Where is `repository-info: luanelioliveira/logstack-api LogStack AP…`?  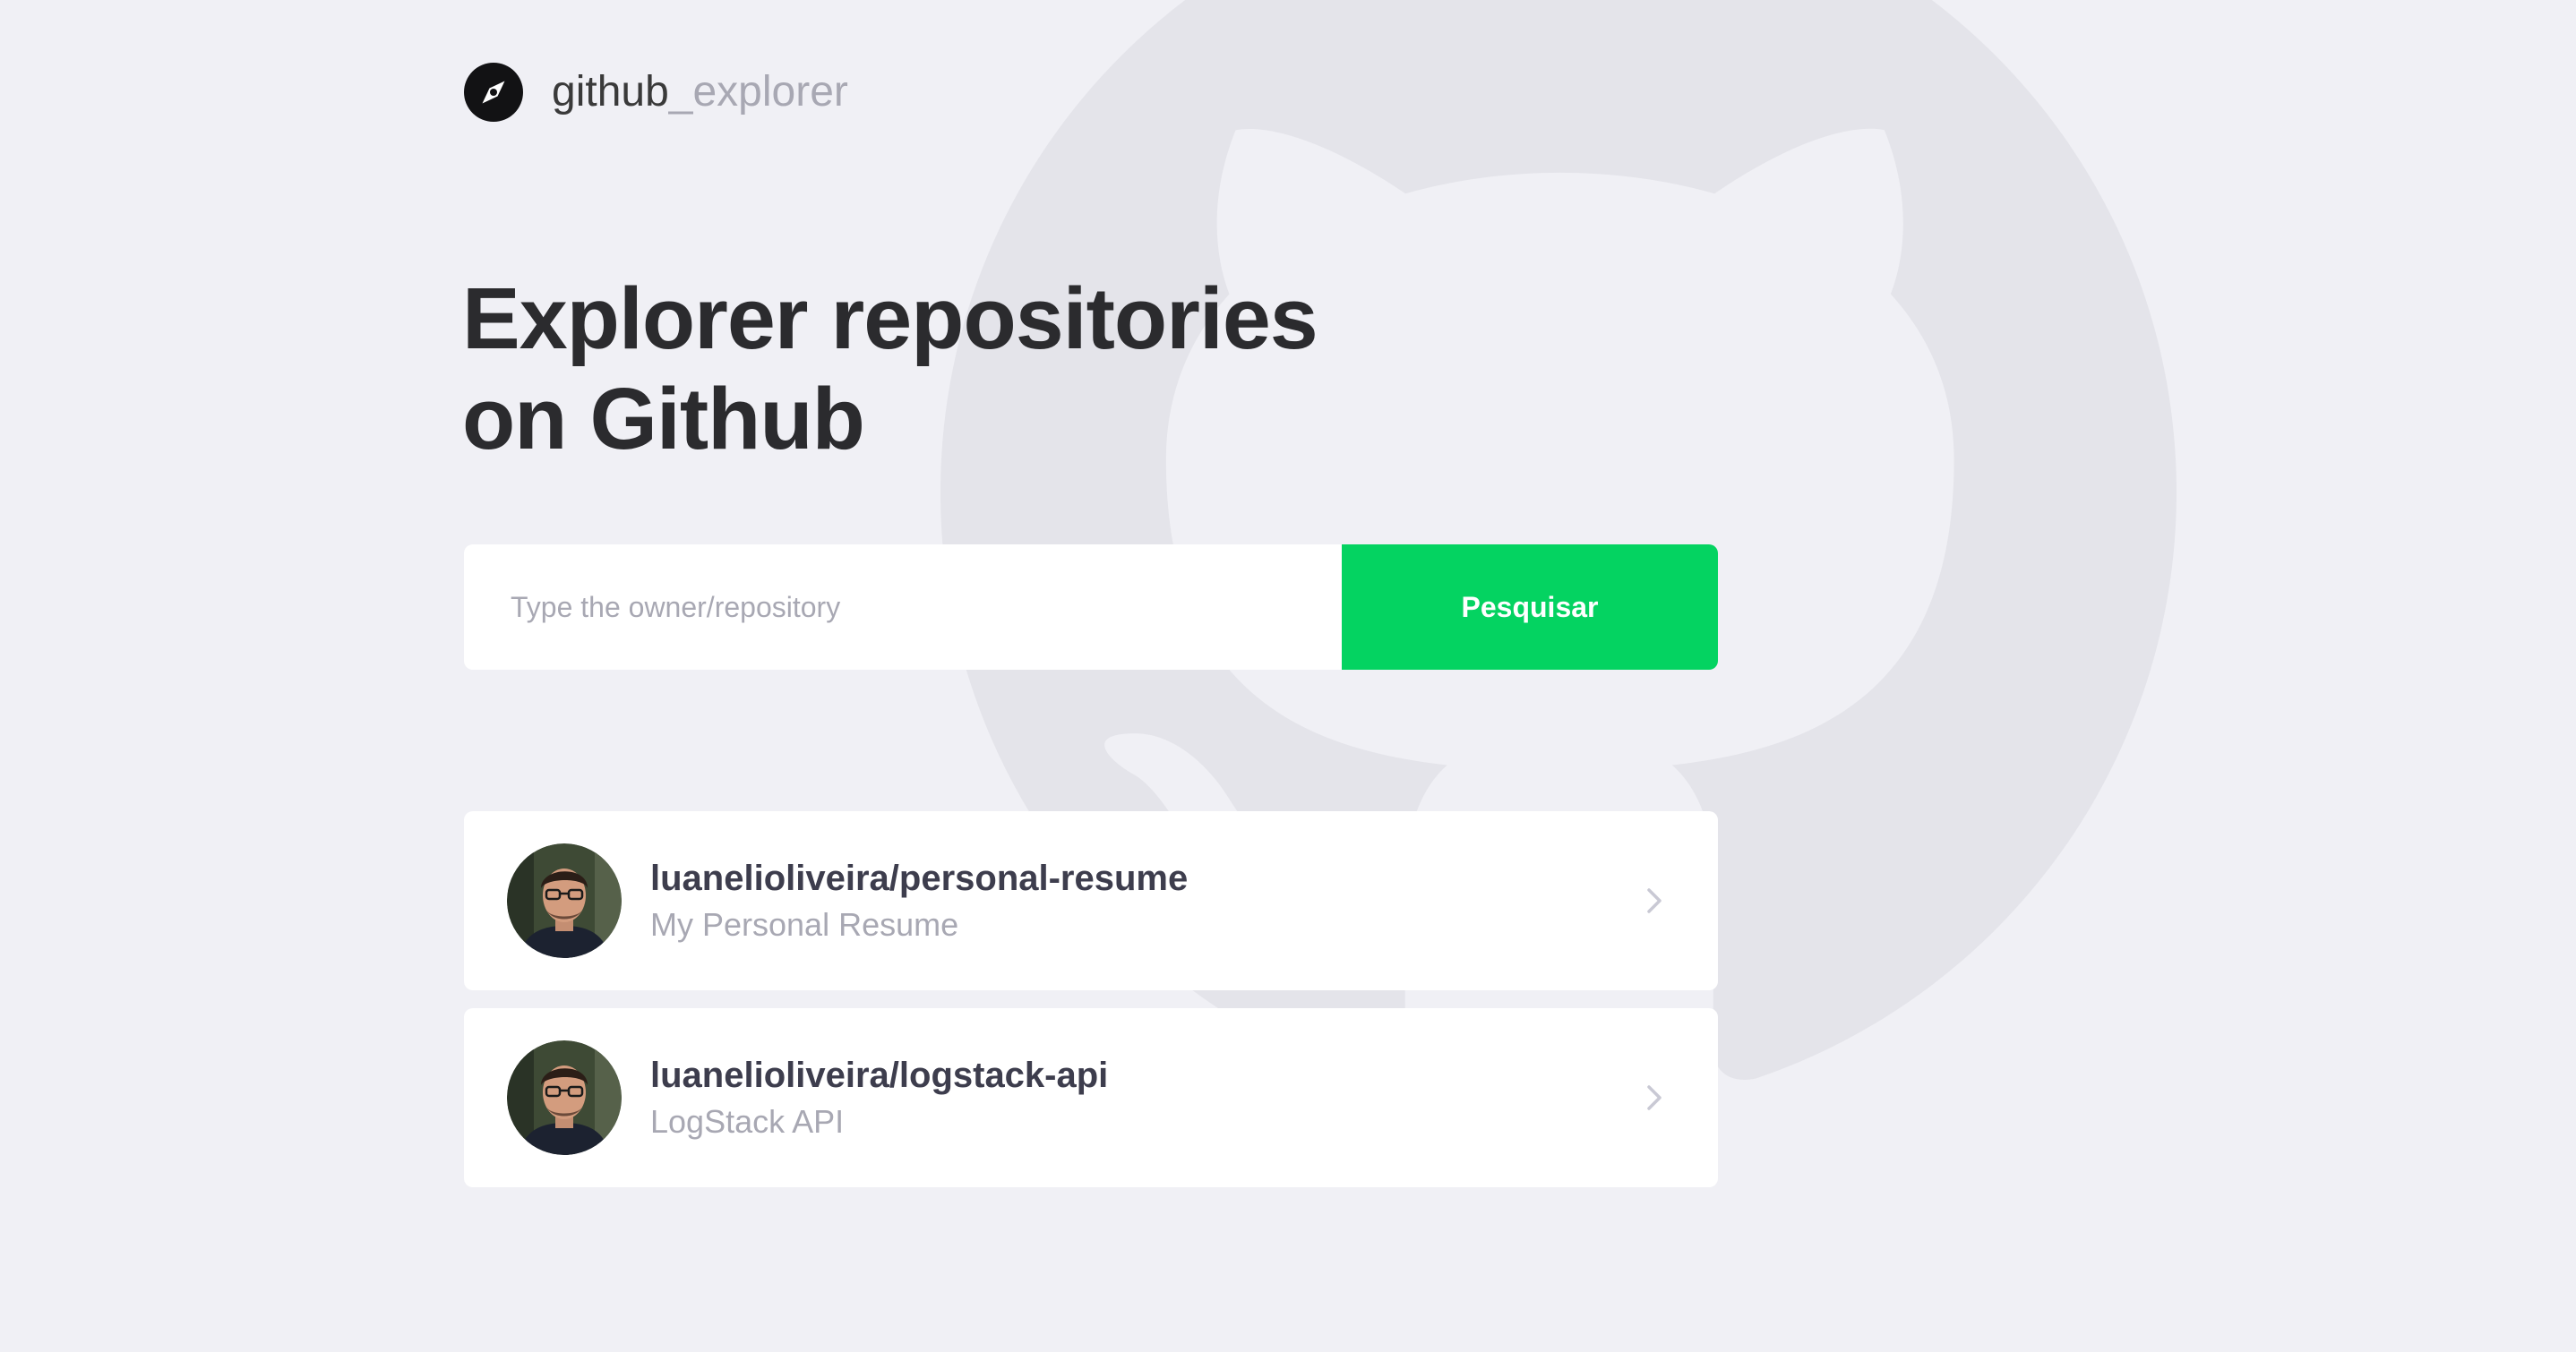
repository-info: luanelioliveira/logstack-api LogStack AP… is located at coordinates (1145, 1098).